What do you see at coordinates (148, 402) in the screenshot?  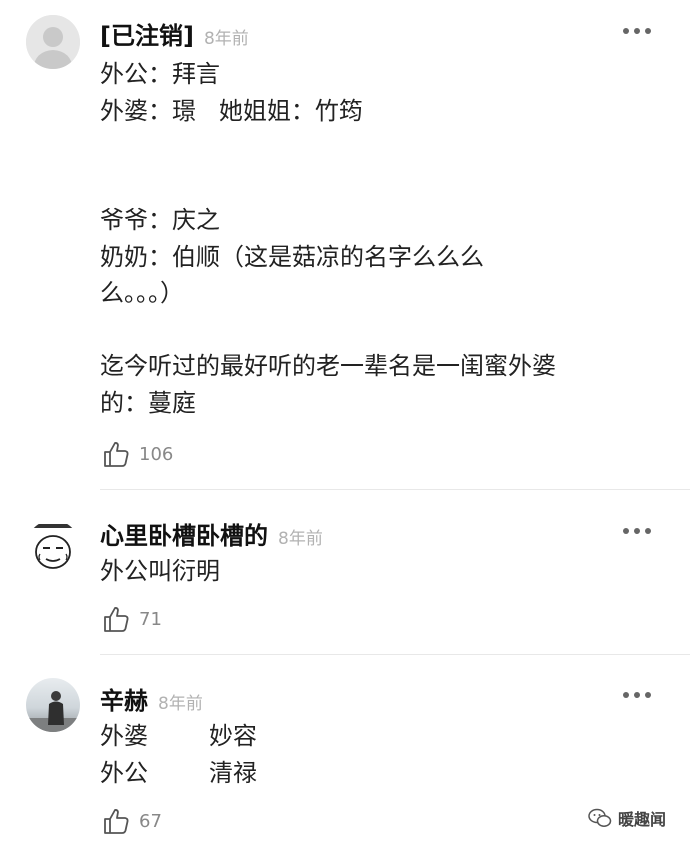 I see `comment-line: 的：蔓庭` at bounding box center [148, 402].